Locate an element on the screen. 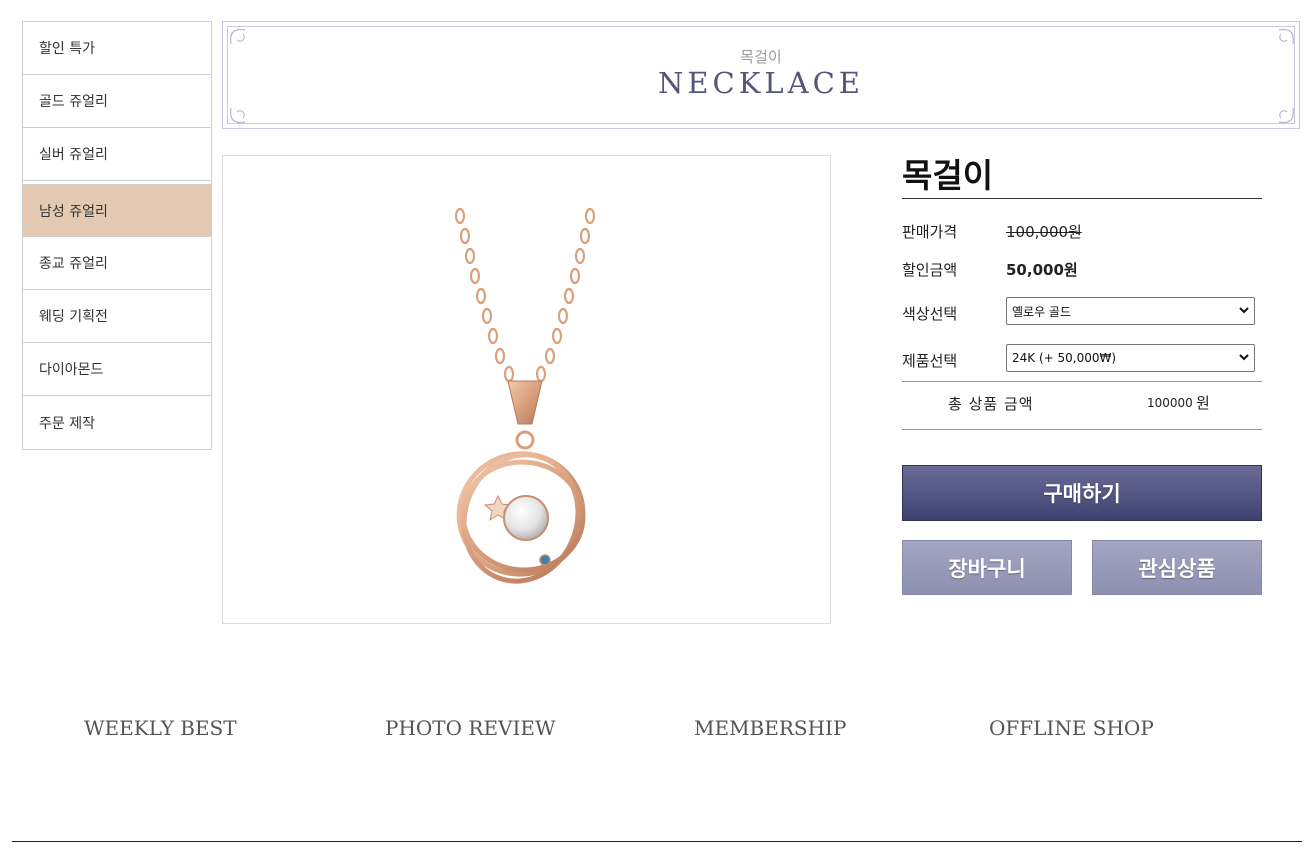  necklace-image is located at coordinates (525, 395).